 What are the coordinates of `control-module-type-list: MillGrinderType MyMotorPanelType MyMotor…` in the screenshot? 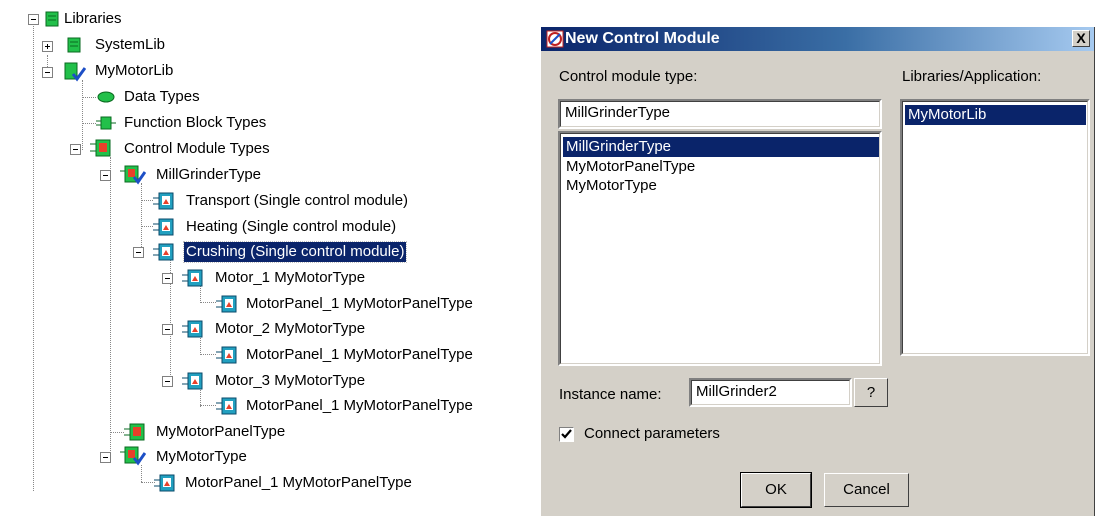 It's located at (720, 248).